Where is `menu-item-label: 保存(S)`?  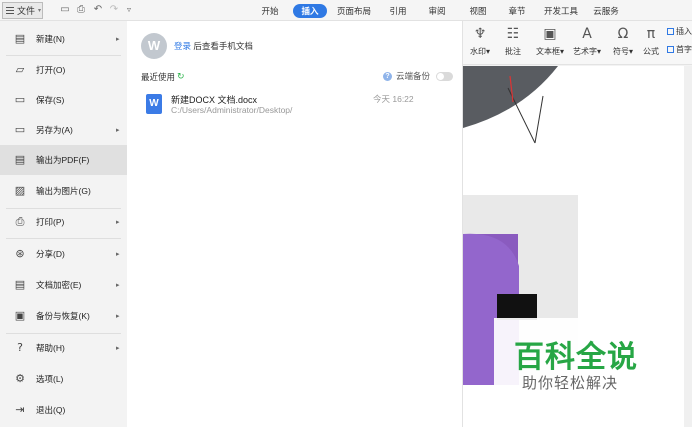 menu-item-label: 保存(S) is located at coordinates (50, 100).